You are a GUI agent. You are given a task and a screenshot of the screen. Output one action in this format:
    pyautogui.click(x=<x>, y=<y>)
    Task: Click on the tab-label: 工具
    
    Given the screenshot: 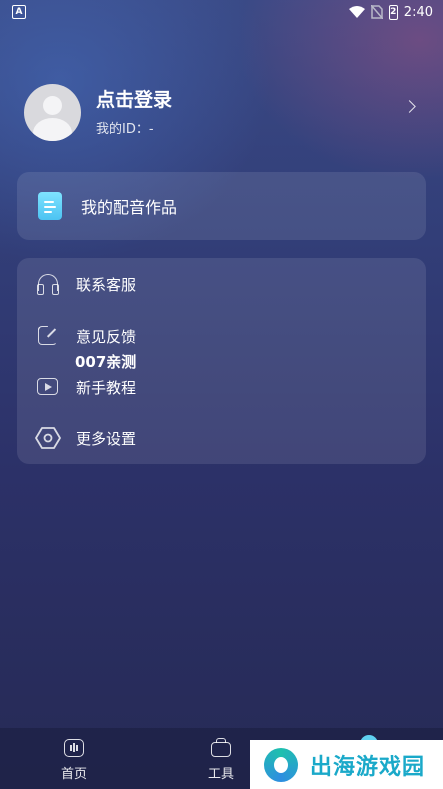 What is the action you would take?
    pyautogui.click(x=220, y=774)
    